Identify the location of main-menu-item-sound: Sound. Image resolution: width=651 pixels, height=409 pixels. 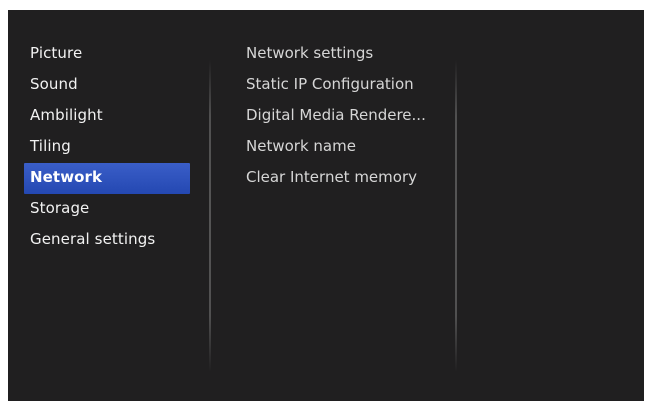
(107, 85).